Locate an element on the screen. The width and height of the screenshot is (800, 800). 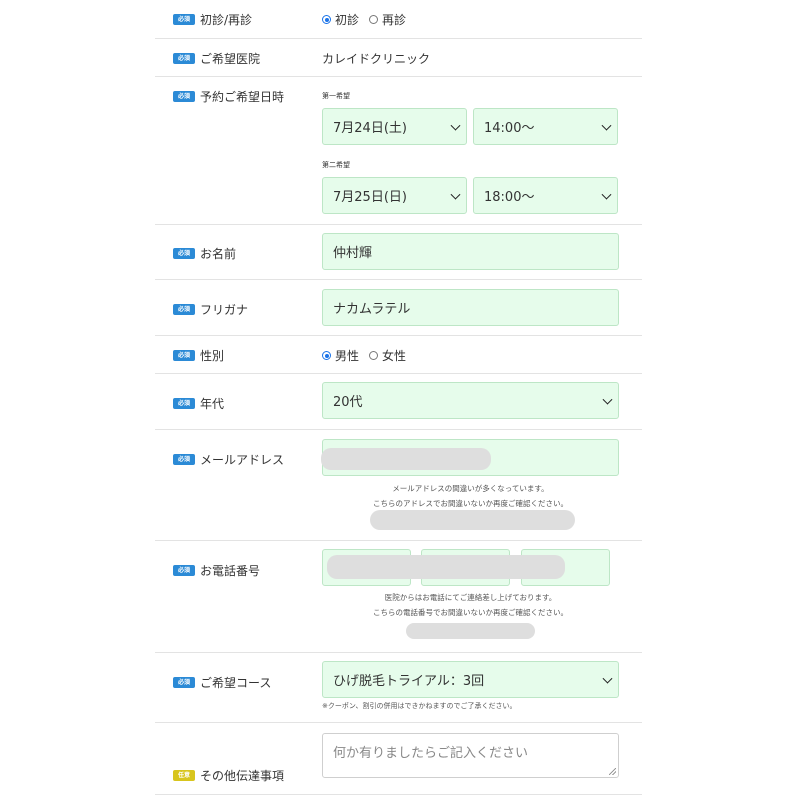
visit-type-radios: 初診 再診 is located at coordinates (369, 19).